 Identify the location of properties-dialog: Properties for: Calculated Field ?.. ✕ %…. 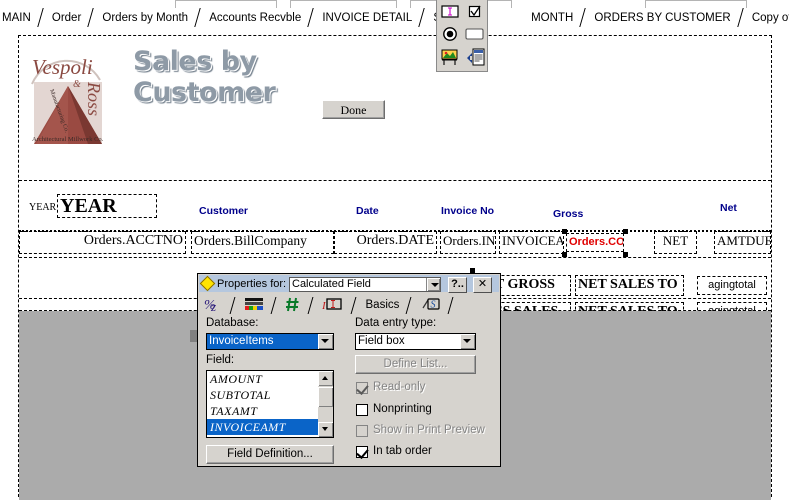
(349, 370).